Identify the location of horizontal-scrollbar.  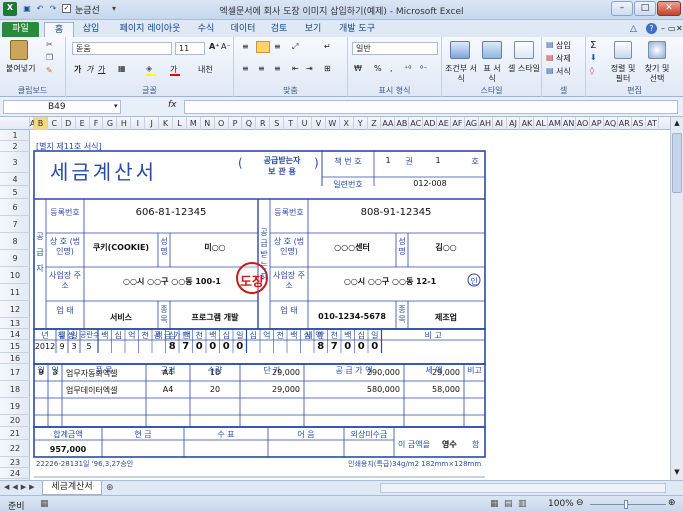
(523, 488).